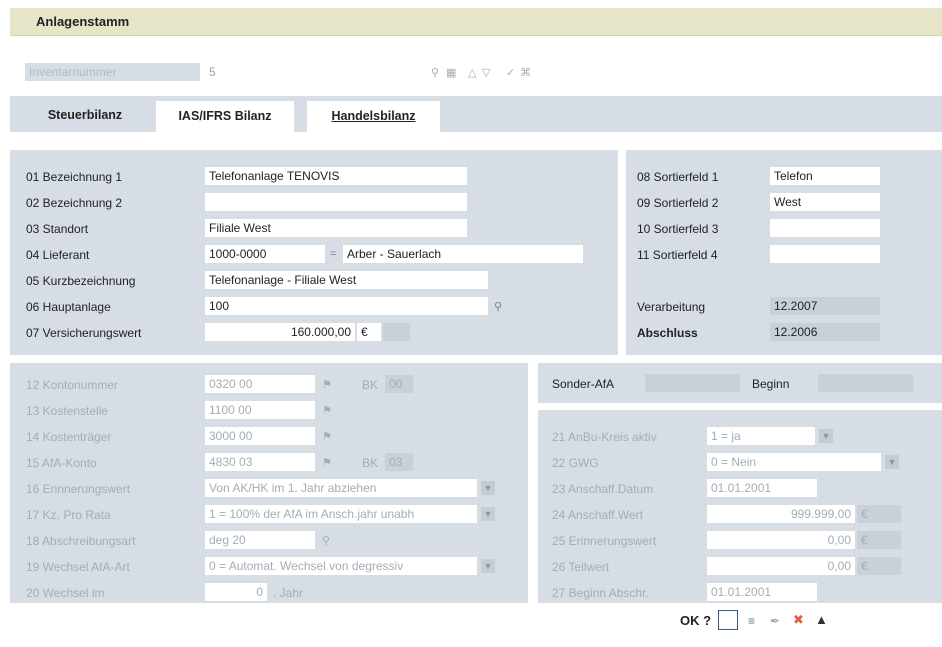 The image size is (942, 647). I want to click on versicherungswert-input: 160.000,00, so click(280, 332).